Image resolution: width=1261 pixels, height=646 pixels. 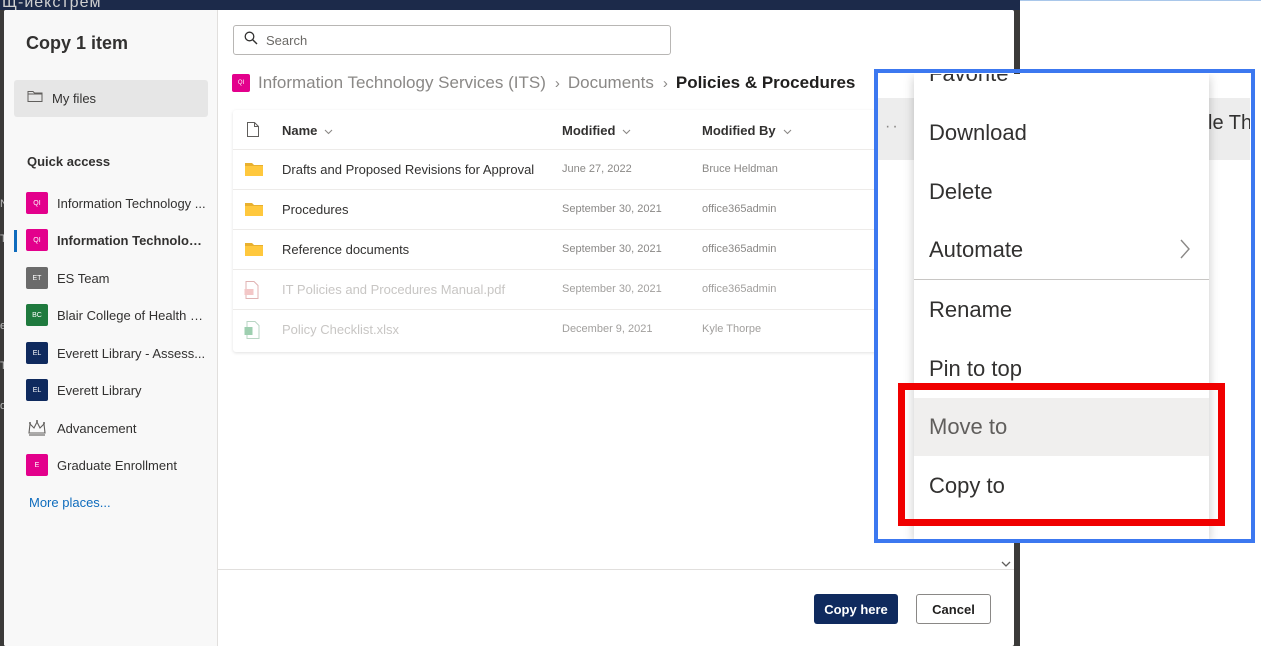 I want to click on item-modified-by: Kyle Thorpe, so click(x=732, y=329).